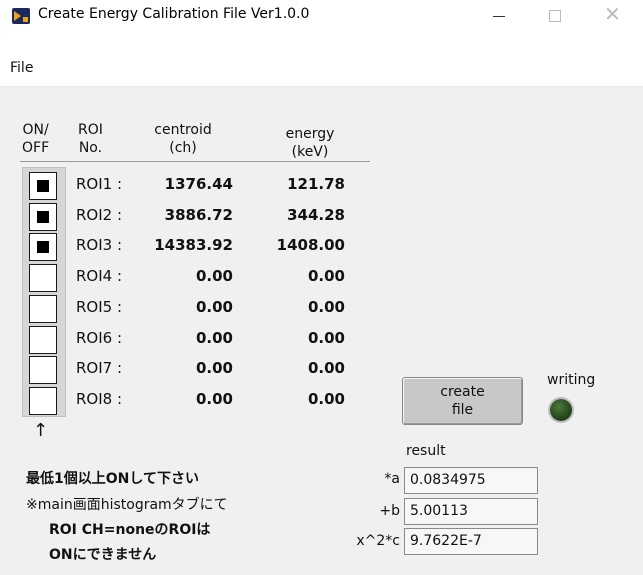 The width and height of the screenshot is (643, 575). What do you see at coordinates (310, 134) in the screenshot?
I see `header-energy-line1: energy` at bounding box center [310, 134].